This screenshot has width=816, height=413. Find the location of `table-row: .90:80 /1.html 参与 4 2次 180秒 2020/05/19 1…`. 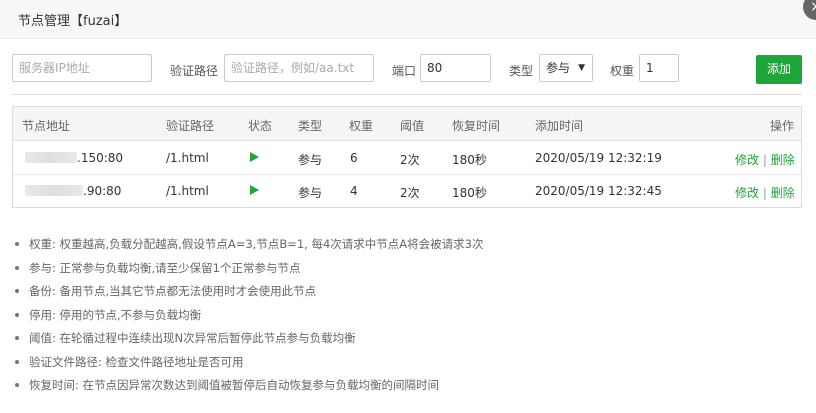

table-row: .90:80 /1.html 参与 4 2次 180秒 2020/05/19 1… is located at coordinates (407, 190).